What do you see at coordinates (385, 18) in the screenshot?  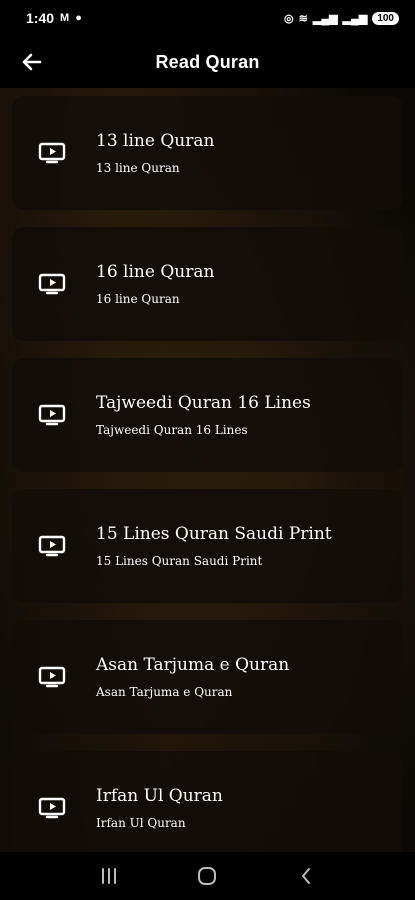 I see `battery-icon: 100` at bounding box center [385, 18].